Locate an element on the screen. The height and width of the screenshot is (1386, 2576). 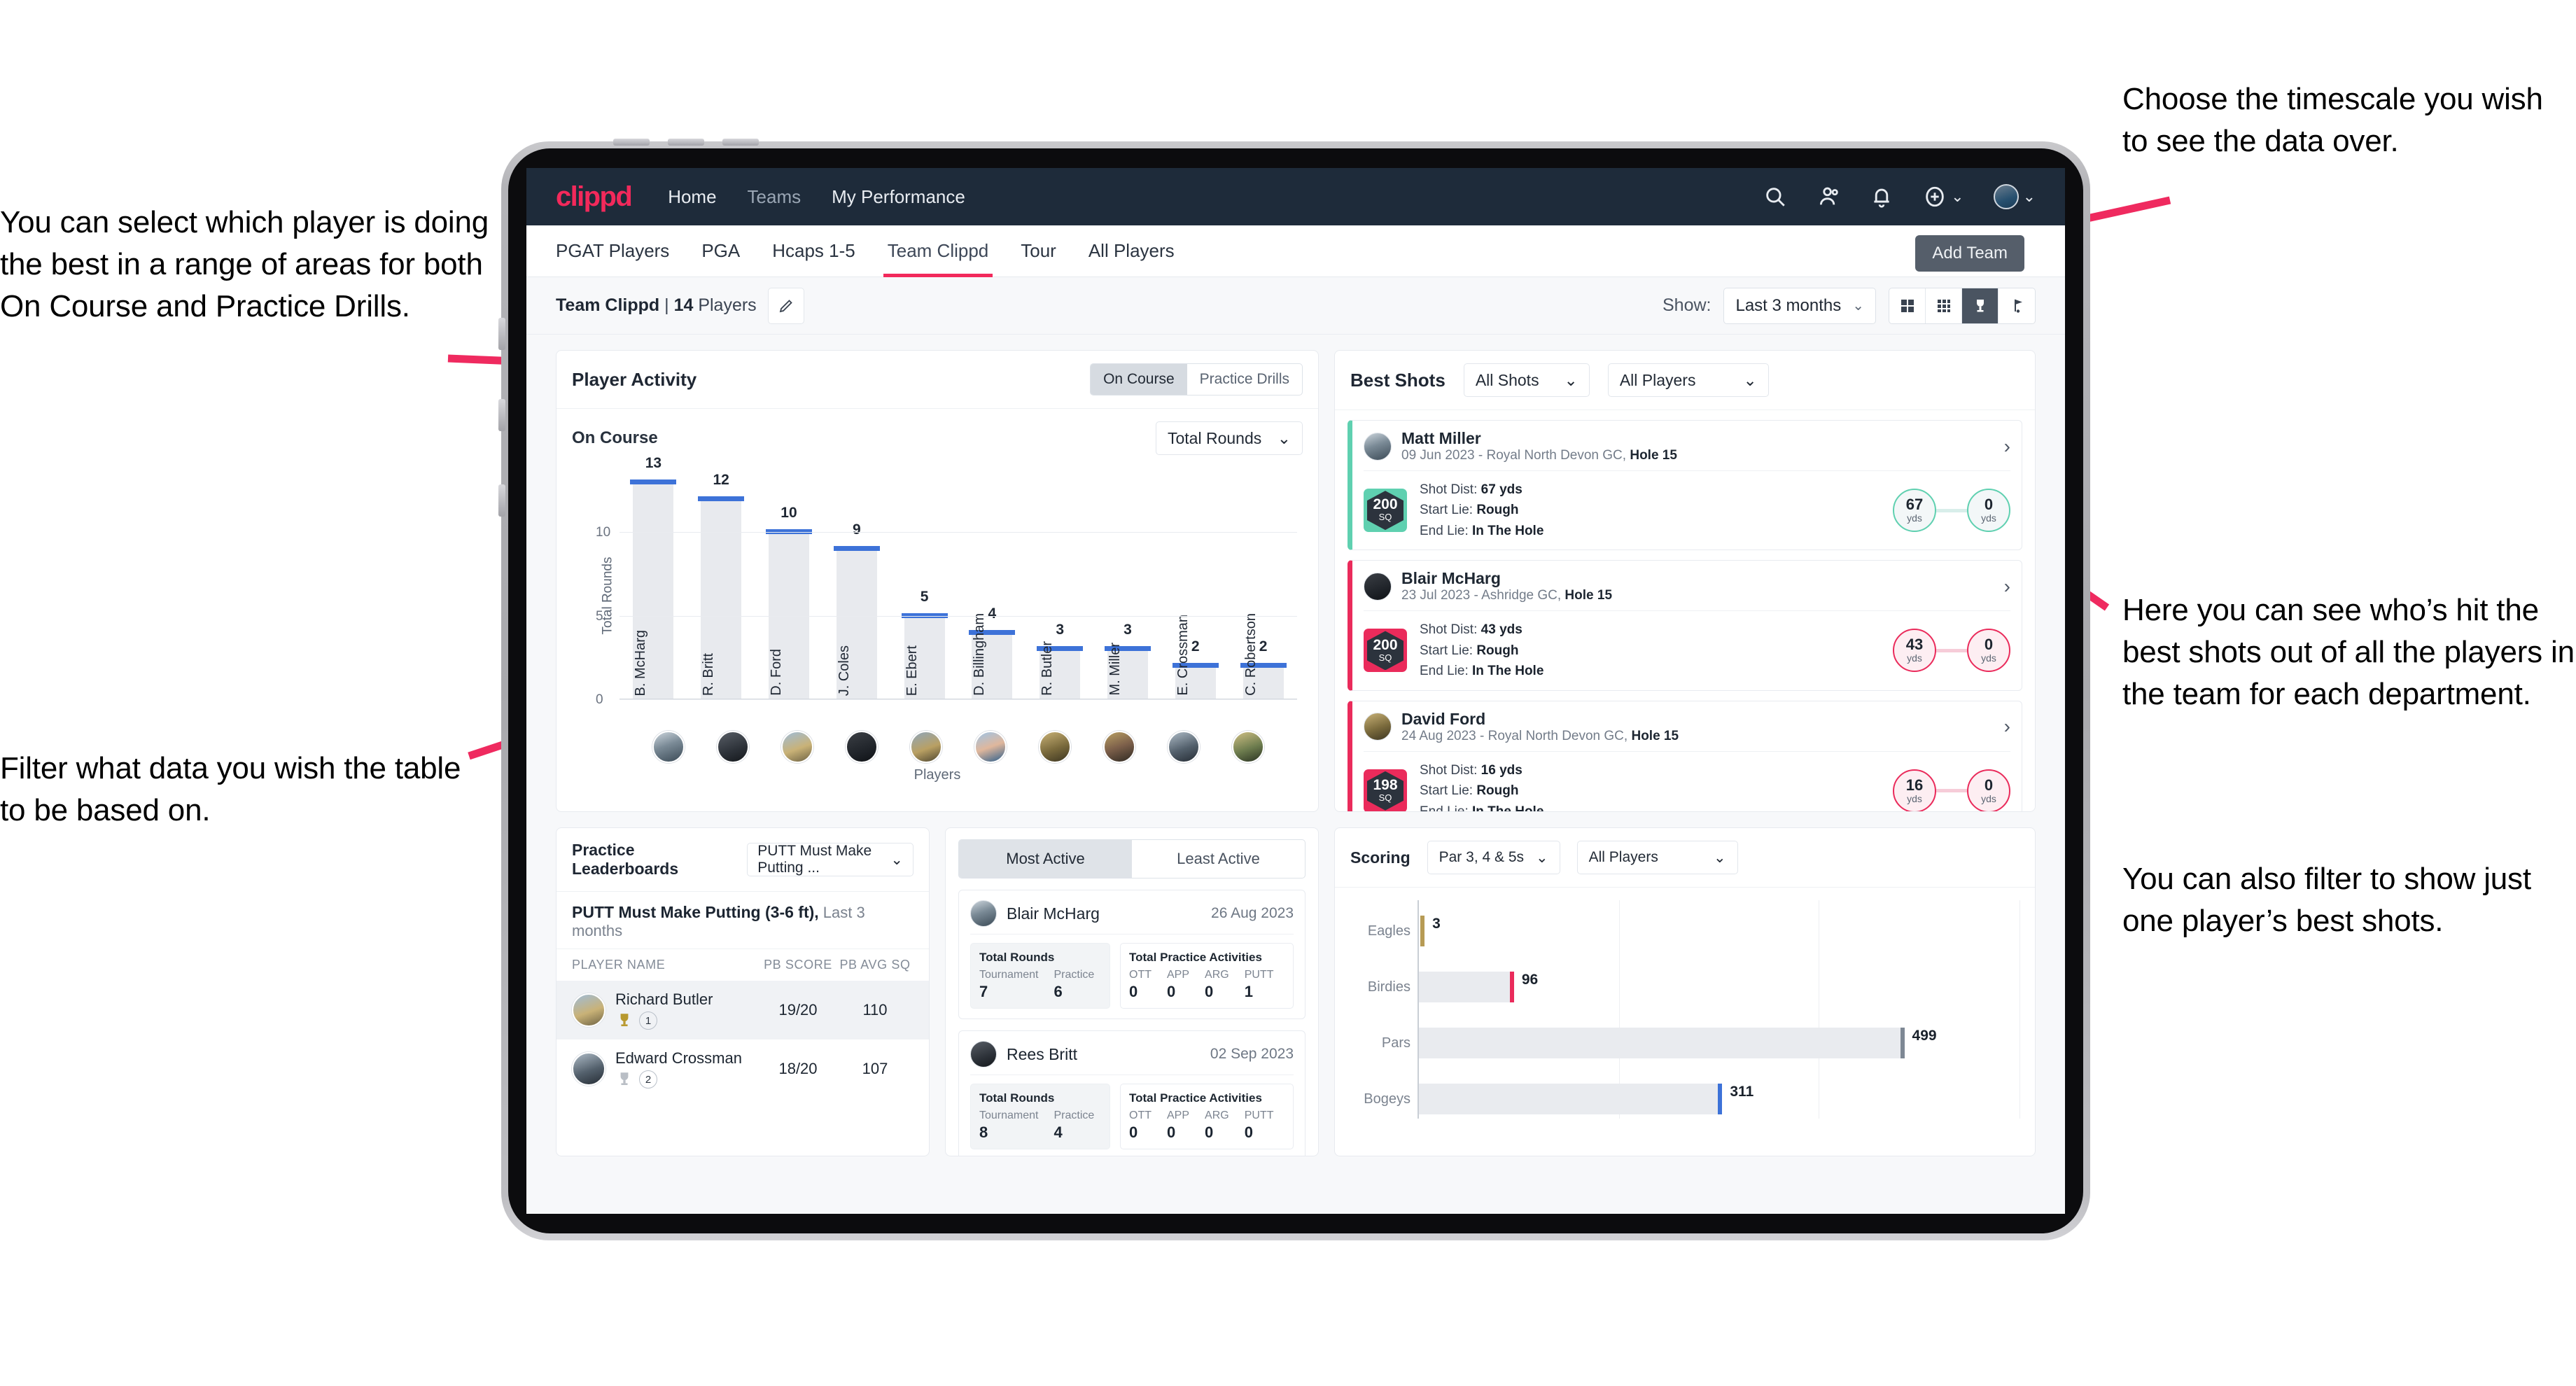
table-row: Richard Butler 1 19/20 110 is located at coordinates (742, 1010).